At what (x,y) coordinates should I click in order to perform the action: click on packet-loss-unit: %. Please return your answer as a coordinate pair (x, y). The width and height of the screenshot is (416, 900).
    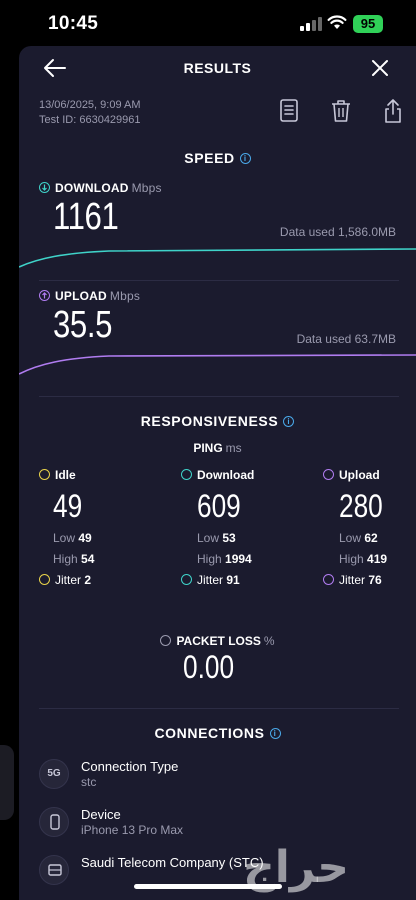
    Looking at the image, I should click on (269, 641).